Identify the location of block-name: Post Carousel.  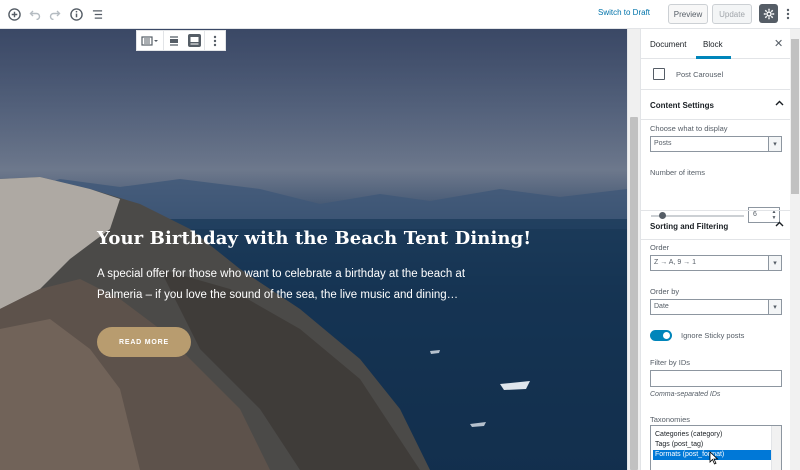
(700, 74).